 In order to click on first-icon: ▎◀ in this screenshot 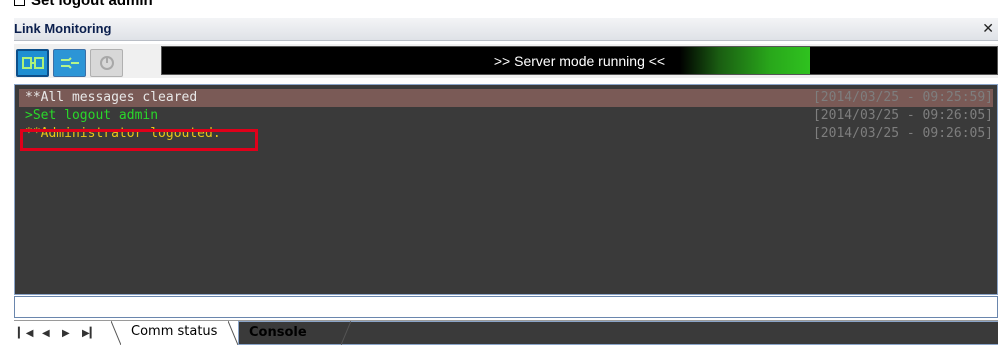, I will do `click(25, 333)`.